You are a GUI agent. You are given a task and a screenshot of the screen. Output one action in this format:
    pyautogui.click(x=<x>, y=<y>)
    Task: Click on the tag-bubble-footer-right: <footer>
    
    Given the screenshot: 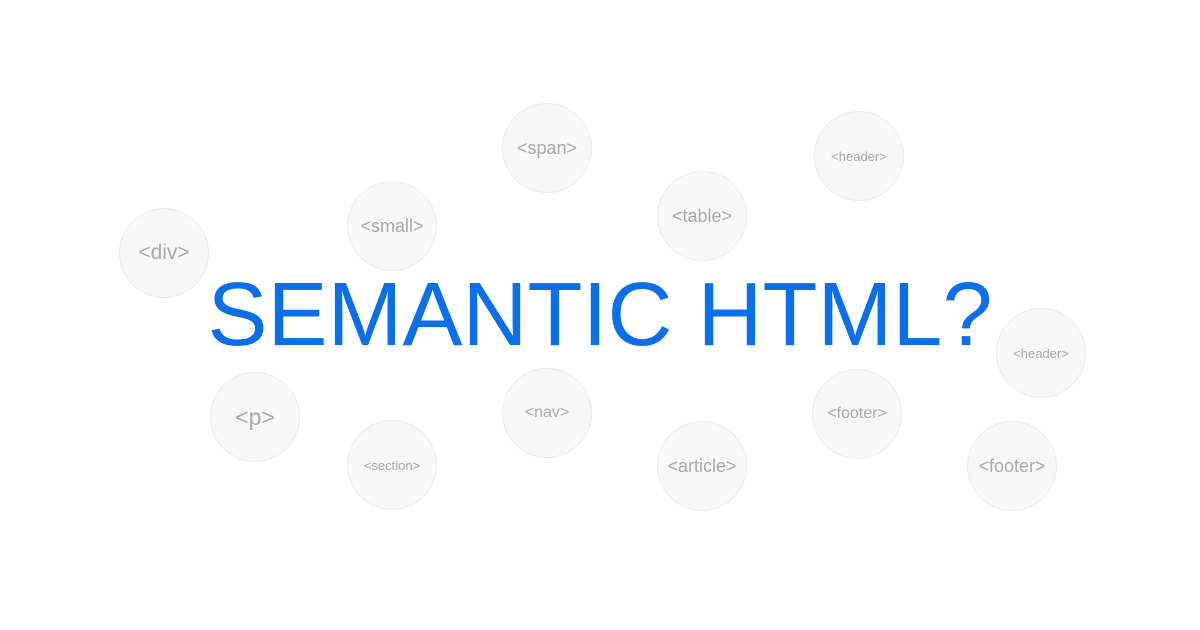 What is the action you would take?
    pyautogui.click(x=1012, y=466)
    